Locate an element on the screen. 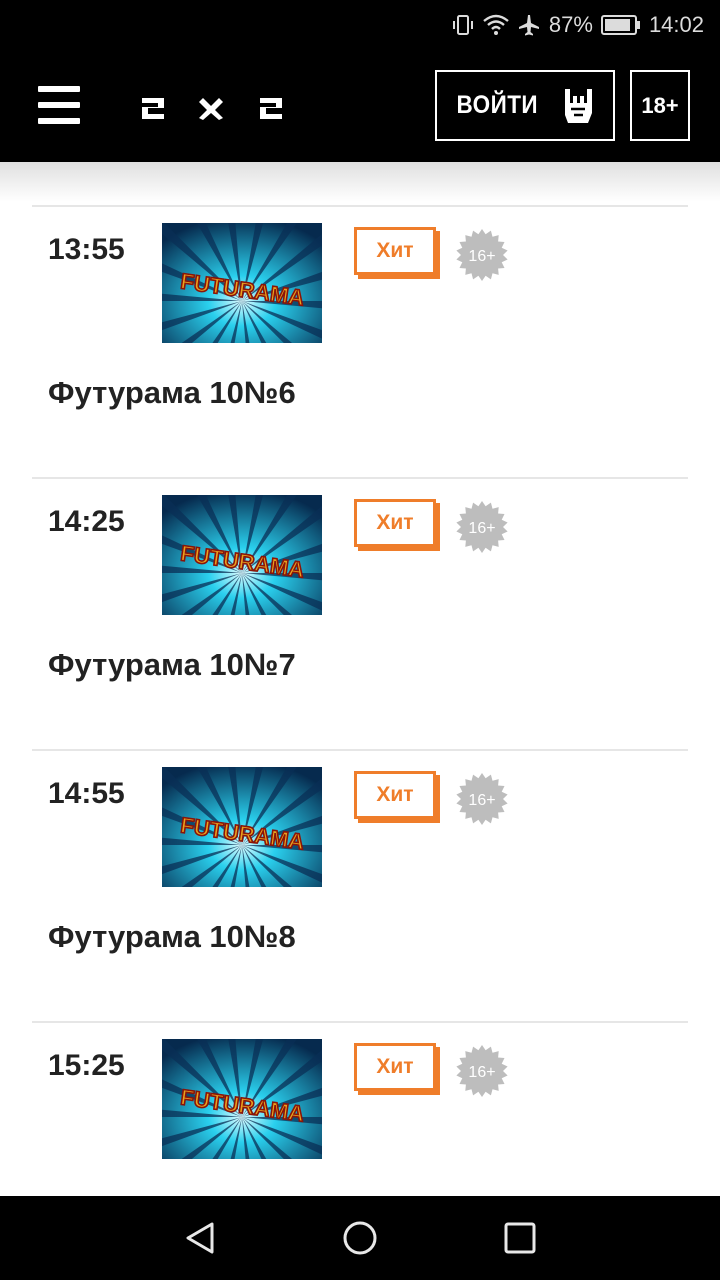 Image resolution: width=720 pixels, height=1280 pixels. entry-title: Футурама 10№7 is located at coordinates (172, 665).